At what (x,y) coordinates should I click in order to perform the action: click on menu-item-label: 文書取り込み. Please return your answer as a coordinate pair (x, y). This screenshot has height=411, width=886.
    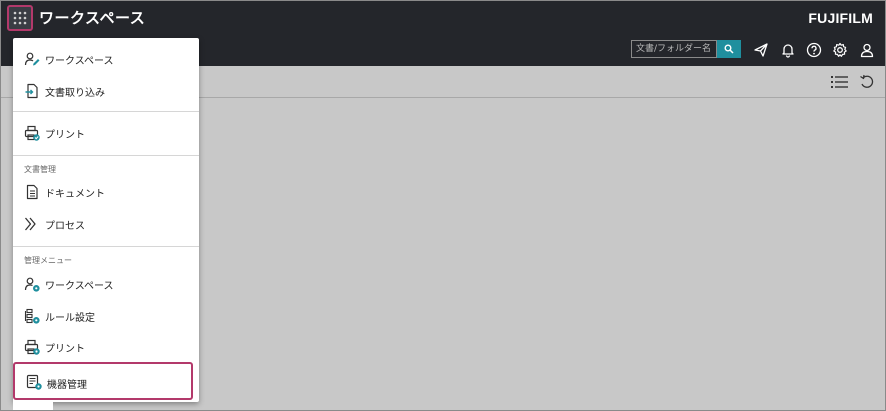
    Looking at the image, I should click on (75, 93).